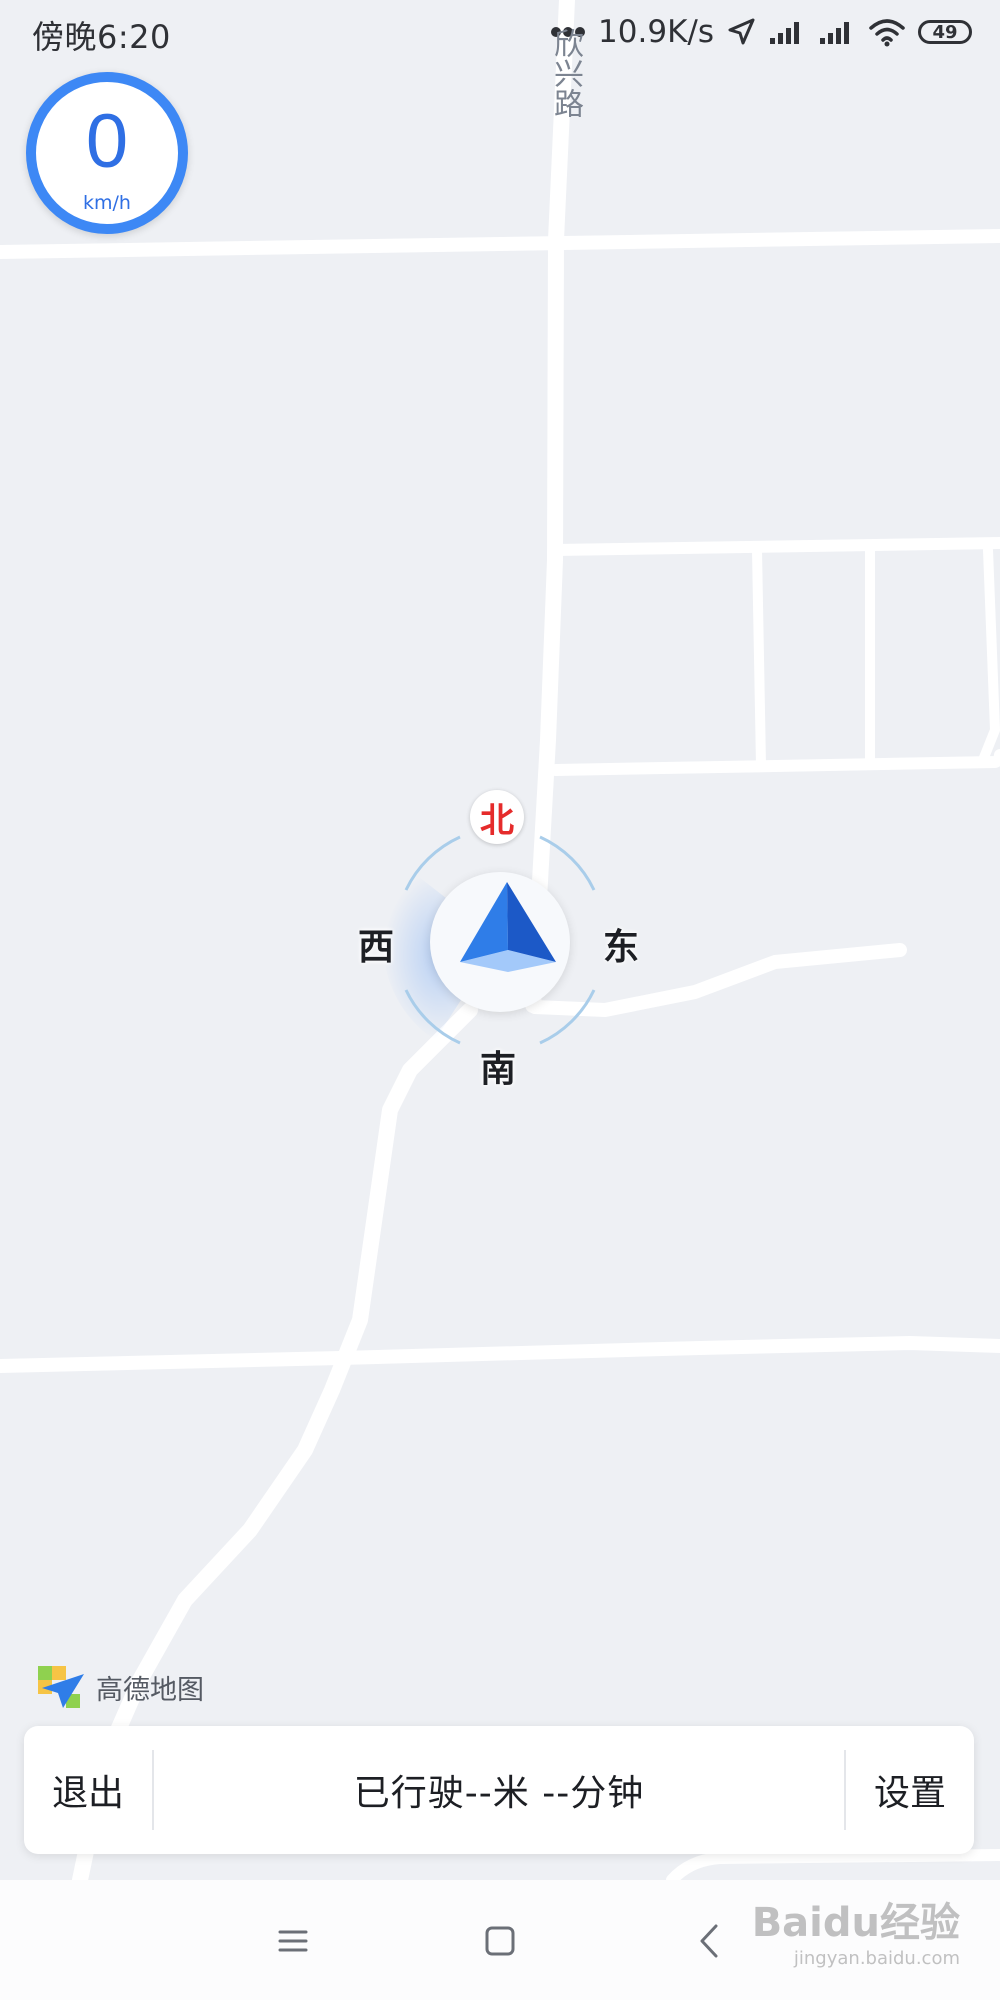 This screenshot has height=2000, width=1000. I want to click on amap-brand: 高德地图, so click(120, 1687).